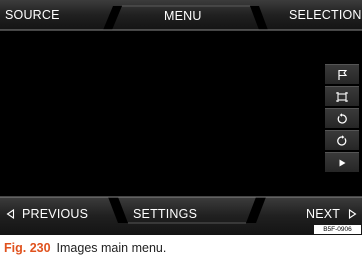  I want to click on fit-to-screen-icon, so click(342, 96).